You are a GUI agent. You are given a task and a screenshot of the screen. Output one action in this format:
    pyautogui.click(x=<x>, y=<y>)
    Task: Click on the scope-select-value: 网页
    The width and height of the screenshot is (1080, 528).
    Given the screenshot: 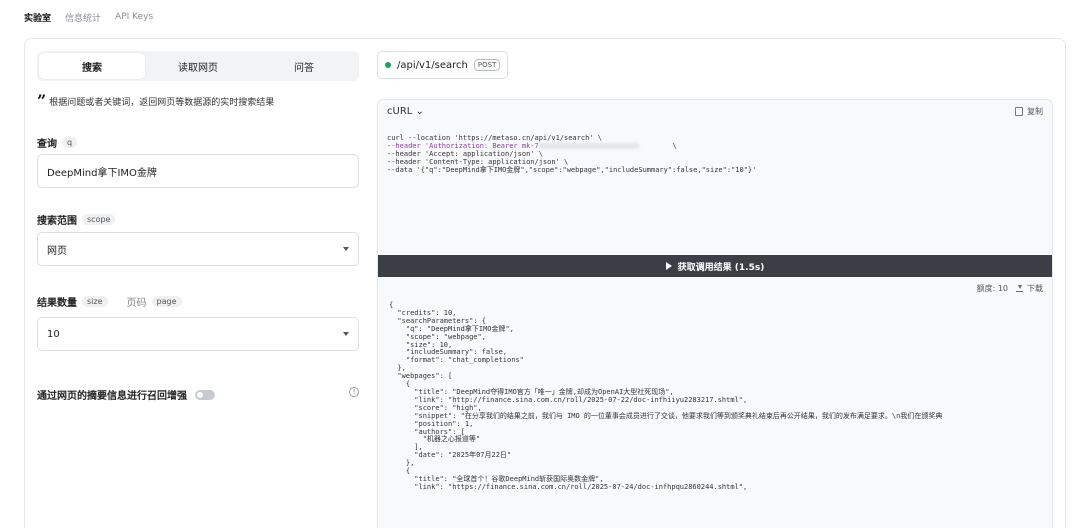 What is the action you would take?
    pyautogui.click(x=57, y=251)
    